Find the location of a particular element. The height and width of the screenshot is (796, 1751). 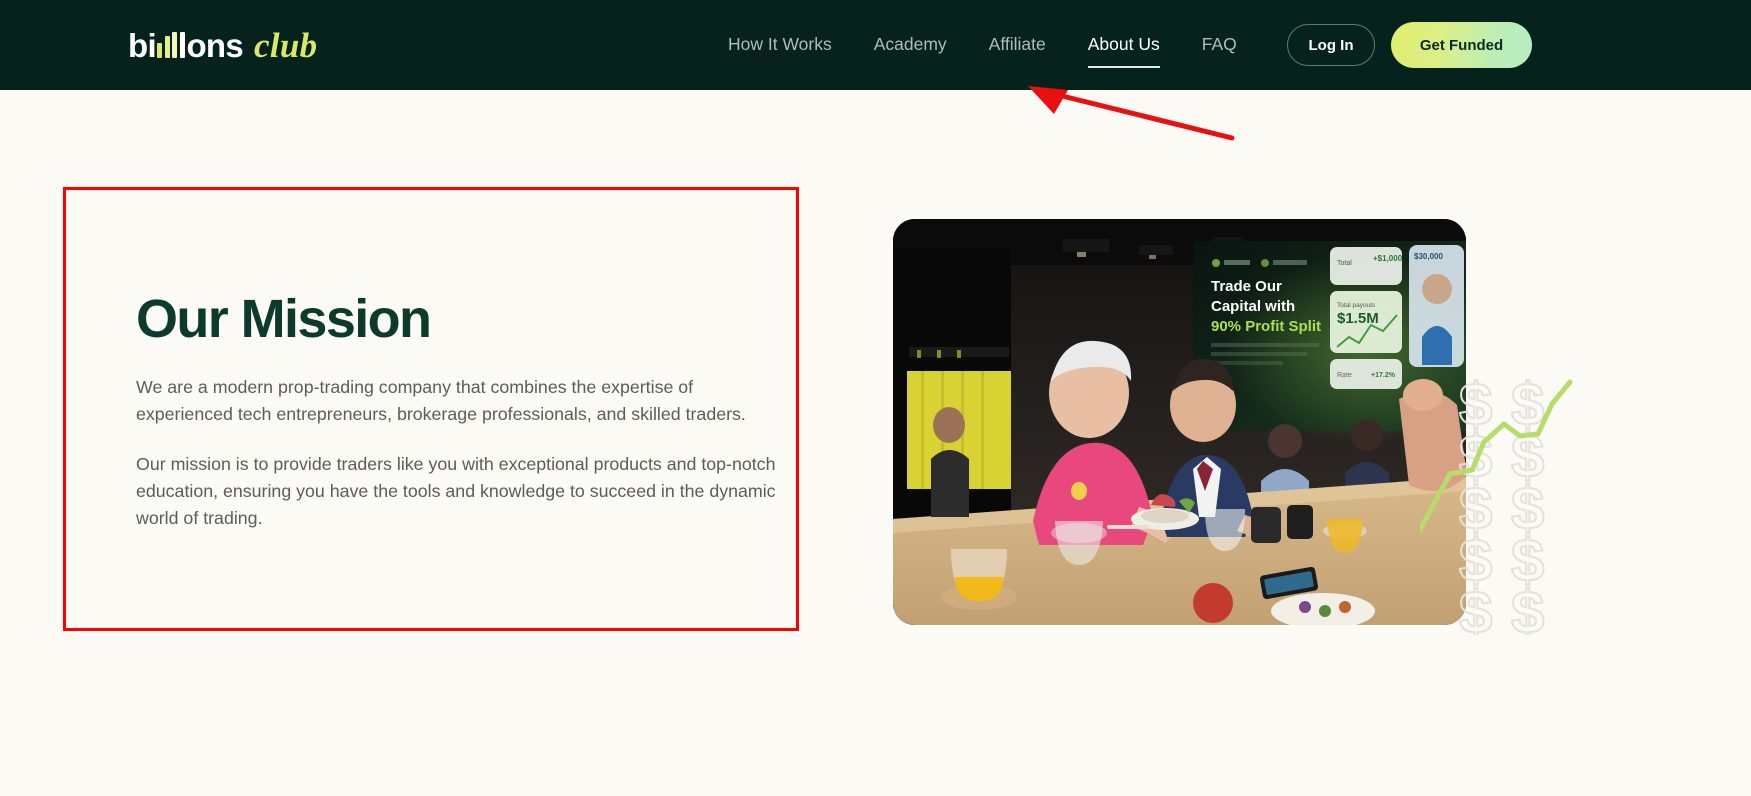

nav-item-academy: Academy is located at coordinates (910, 45).